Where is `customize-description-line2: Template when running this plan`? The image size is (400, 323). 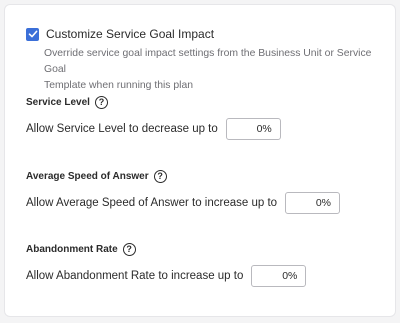 customize-description-line2: Template when running this plan is located at coordinates (119, 85).